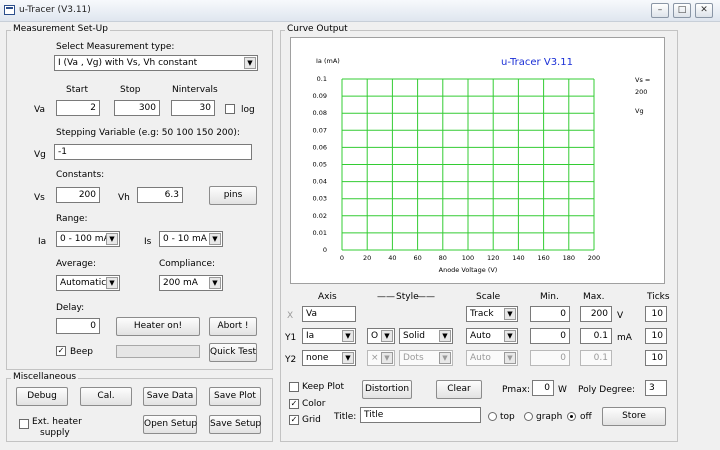 The width and height of the screenshot is (720, 450). I want to click on is-range-value: 0 - 10 mA, so click(185, 239).